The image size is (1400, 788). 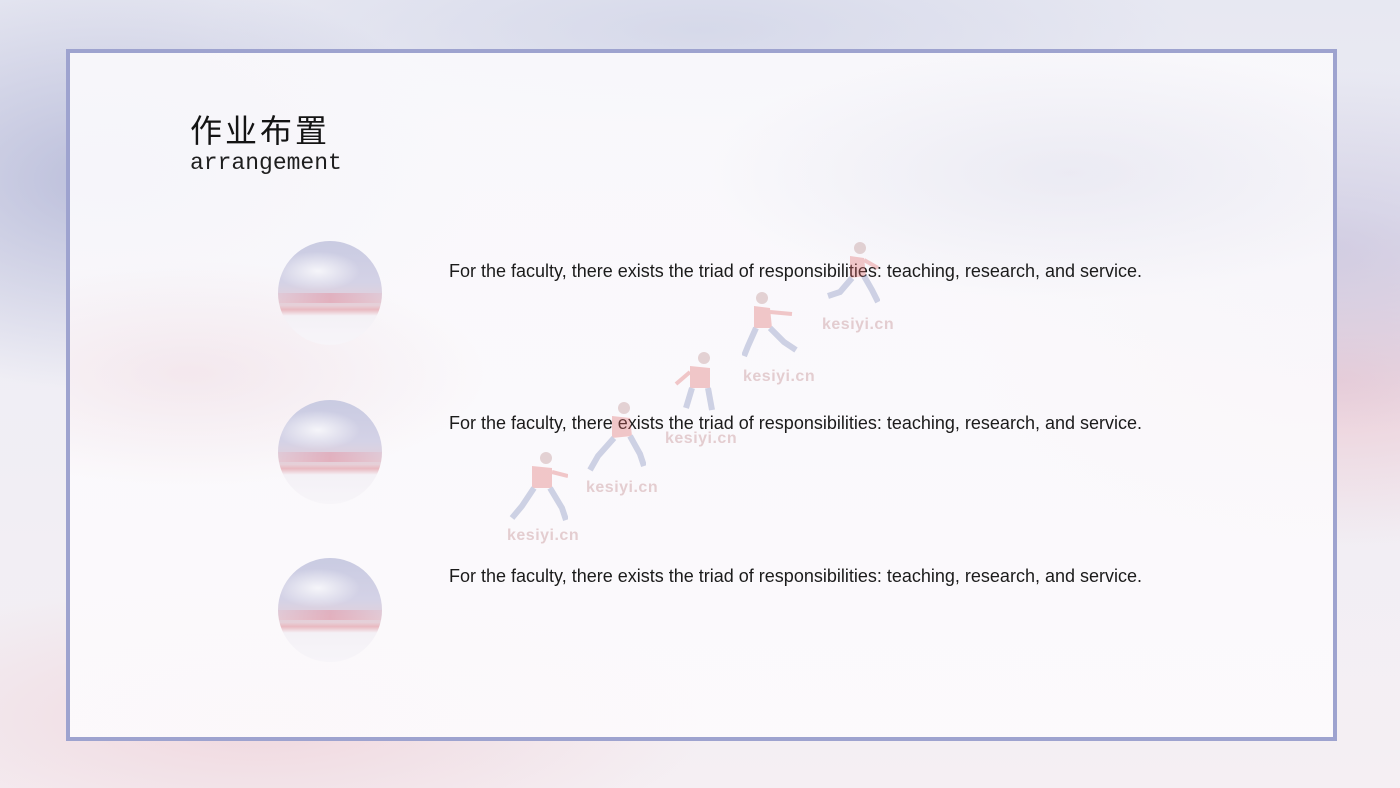 What do you see at coordinates (266, 163) in the screenshot?
I see `page-subtitle: arrangement` at bounding box center [266, 163].